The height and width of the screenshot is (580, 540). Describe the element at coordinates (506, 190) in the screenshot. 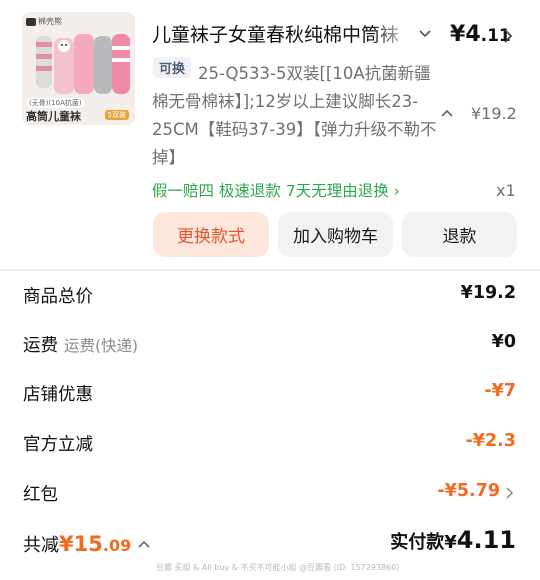

I see `quantity: x1` at that location.